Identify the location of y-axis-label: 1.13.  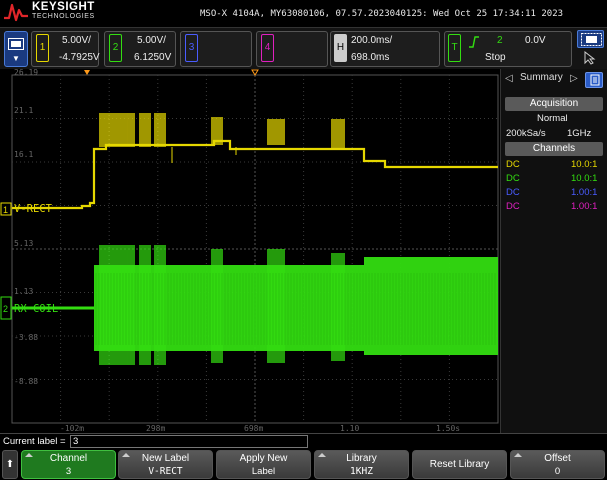
(23, 291).